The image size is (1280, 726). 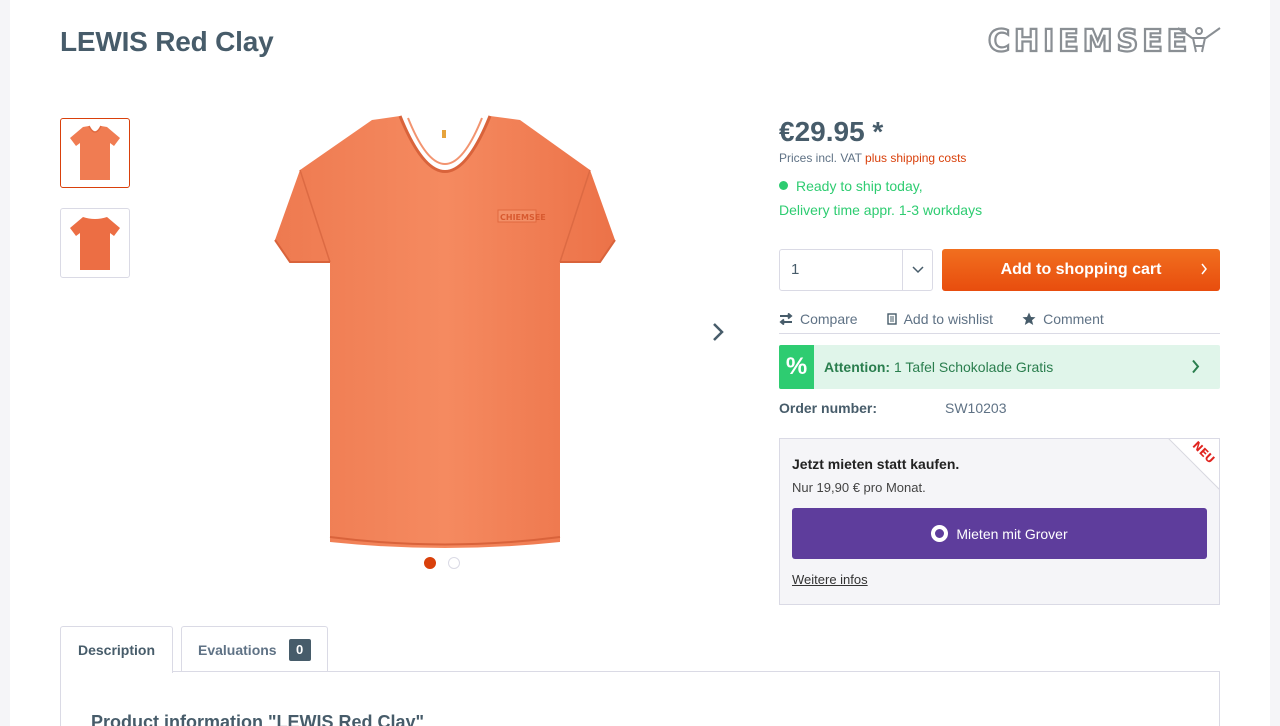 I want to click on grover-heading: Jetzt mieten statt kaufen., so click(x=876, y=464).